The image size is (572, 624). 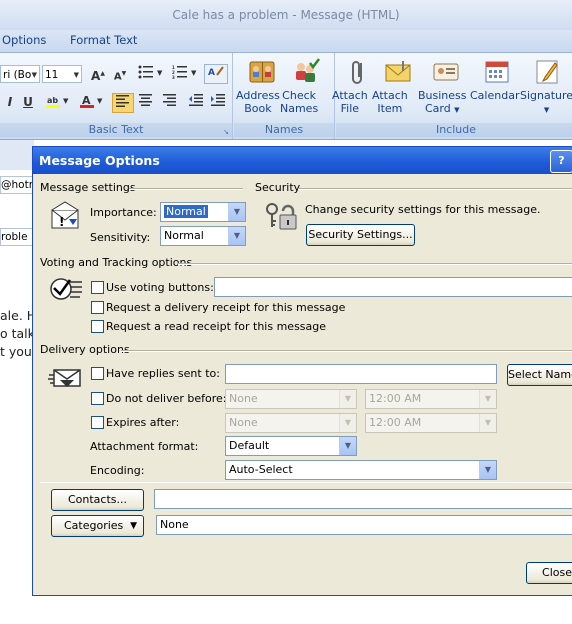 What do you see at coordinates (437, 108) in the screenshot?
I see `business-card-label-2: Card` at bounding box center [437, 108].